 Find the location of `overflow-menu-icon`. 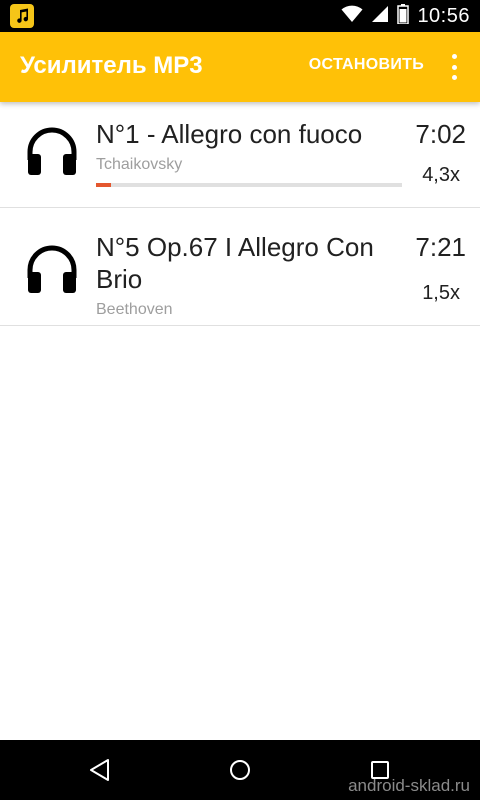

overflow-menu-icon is located at coordinates (454, 67).